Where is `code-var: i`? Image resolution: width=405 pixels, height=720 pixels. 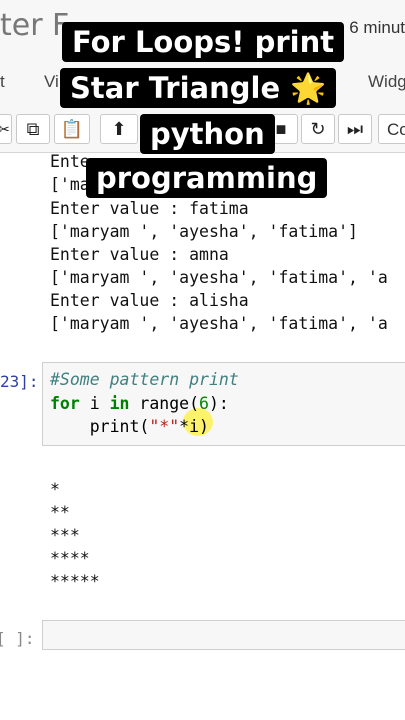 code-var: i is located at coordinates (94, 403).